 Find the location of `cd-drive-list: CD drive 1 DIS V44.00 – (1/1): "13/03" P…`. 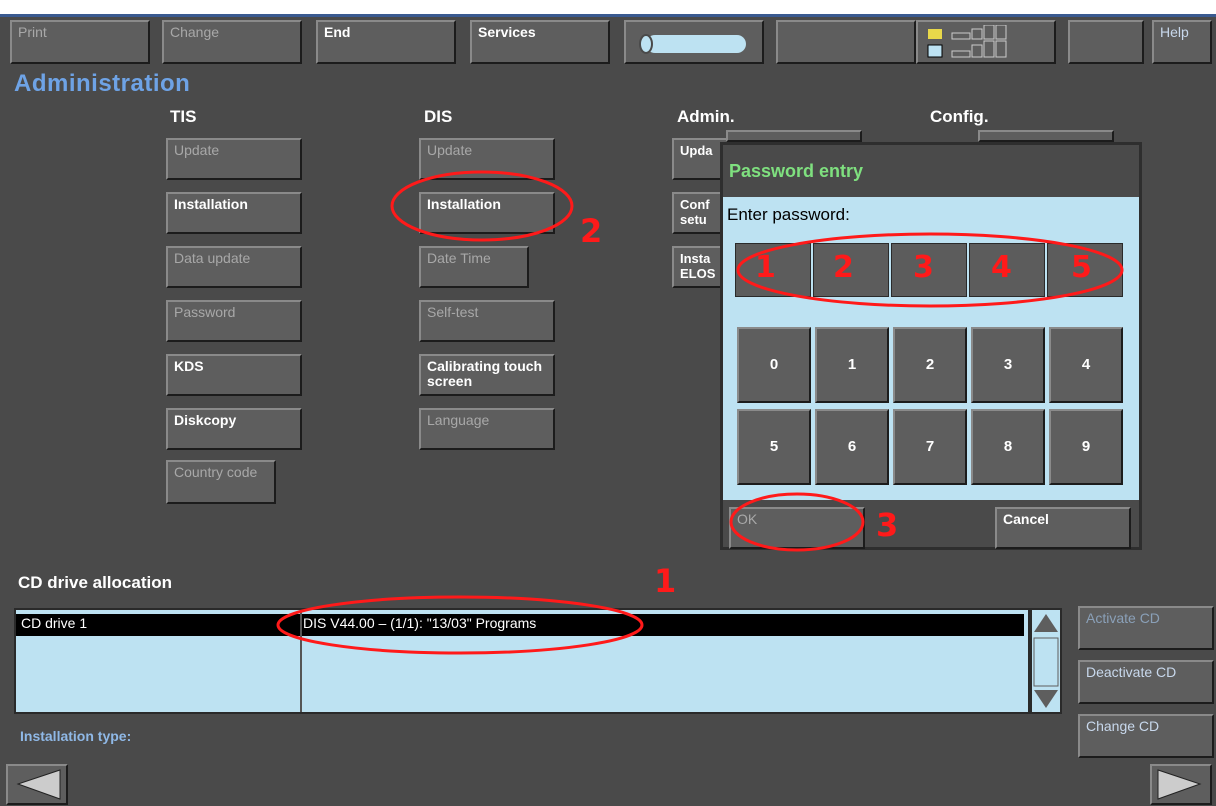

cd-drive-list: CD drive 1 DIS V44.00 – (1/1): "13/03" P… is located at coordinates (522, 661).